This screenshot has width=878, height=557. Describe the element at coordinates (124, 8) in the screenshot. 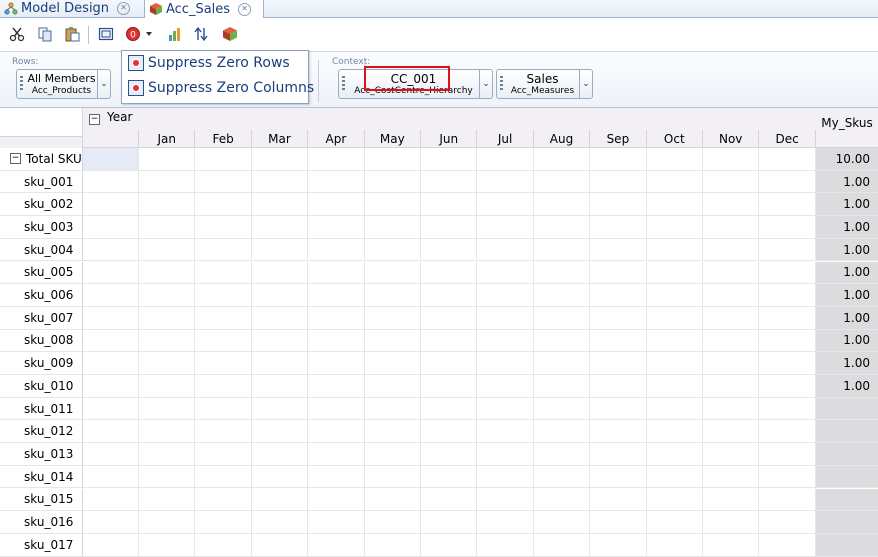

I see `close-icon: ✕` at that location.